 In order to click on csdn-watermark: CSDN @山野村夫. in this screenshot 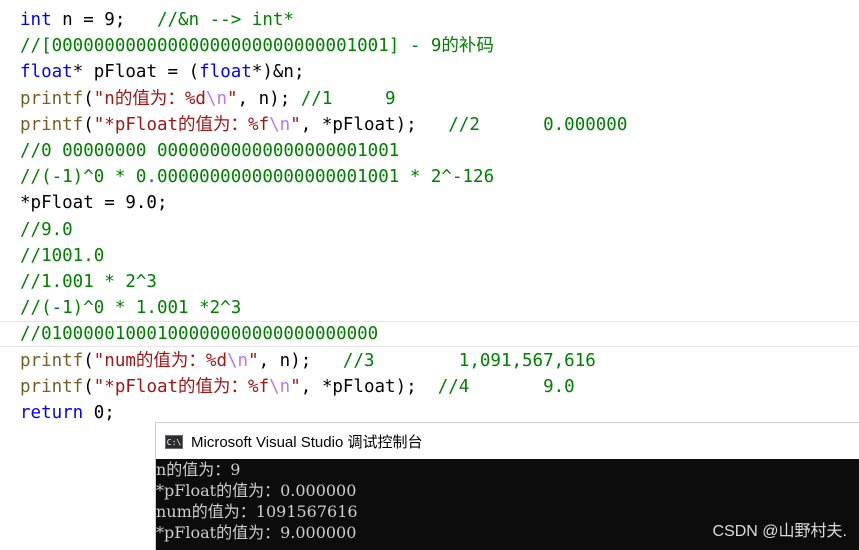, I will do `click(779, 531)`.